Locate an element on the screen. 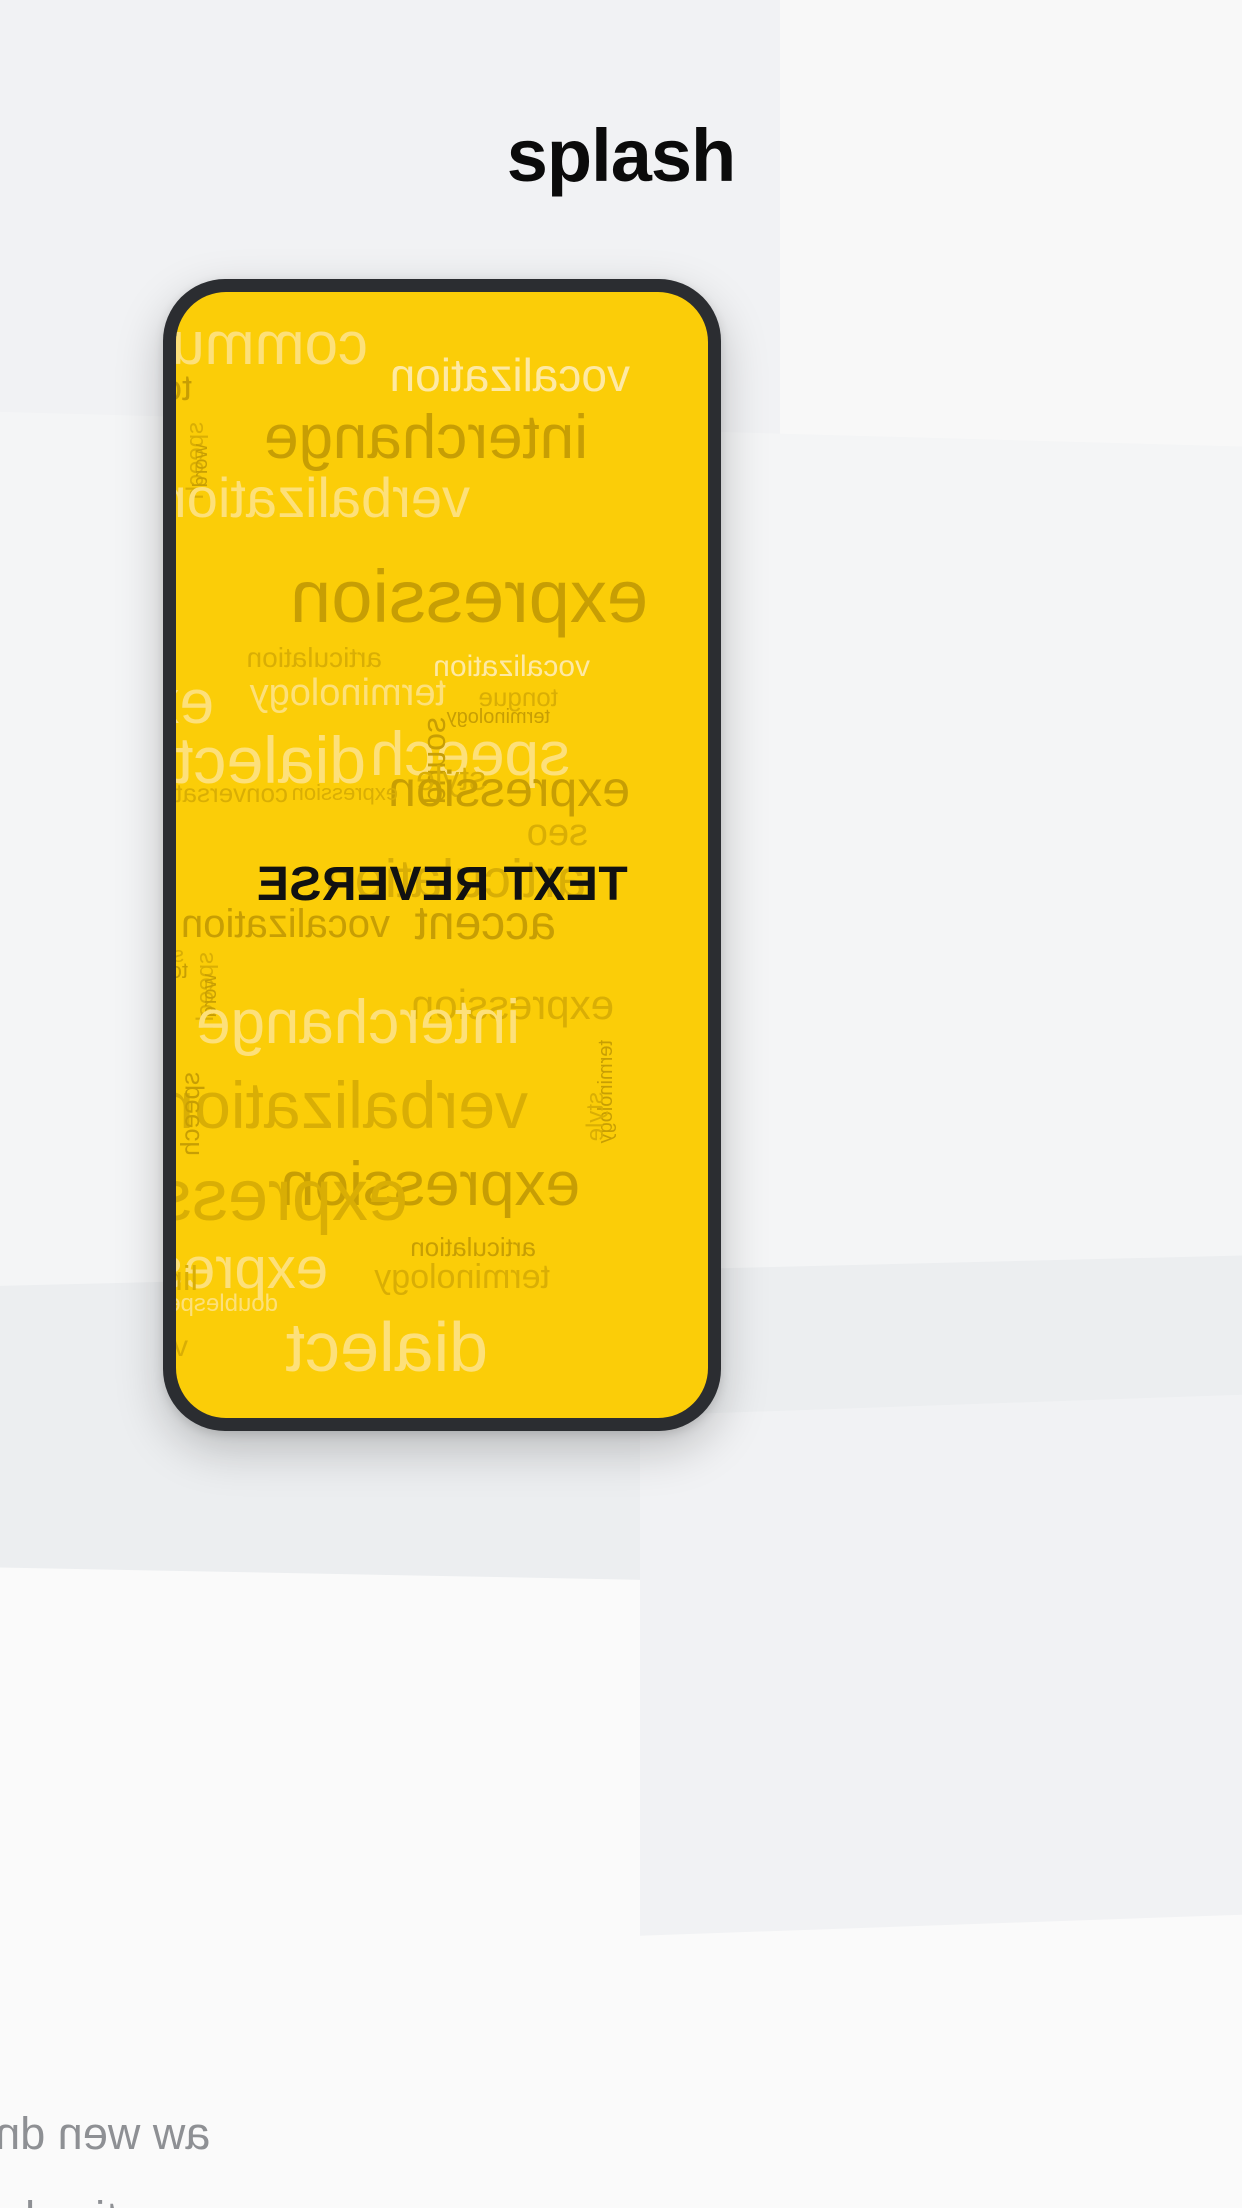 The height and width of the screenshot is (2208, 1242). splash-headline: TEXT REVERSE is located at coordinates (442, 884).